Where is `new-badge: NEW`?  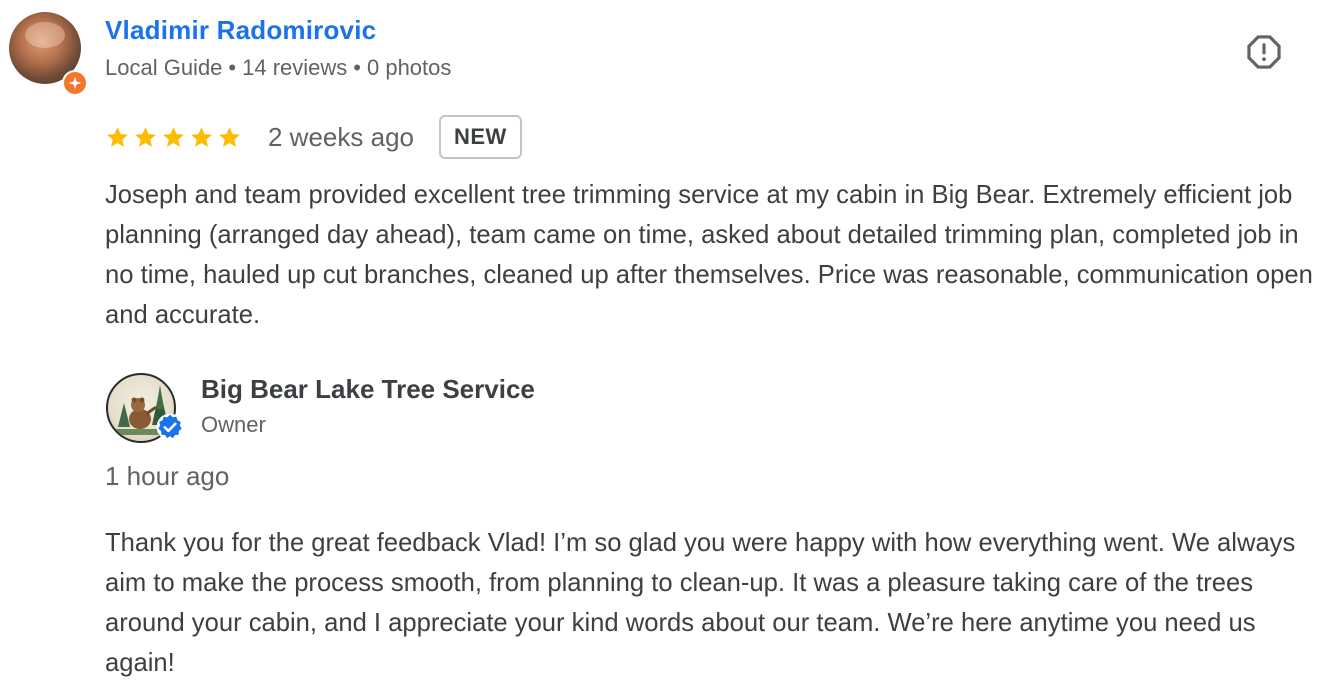
new-badge: NEW is located at coordinates (480, 137).